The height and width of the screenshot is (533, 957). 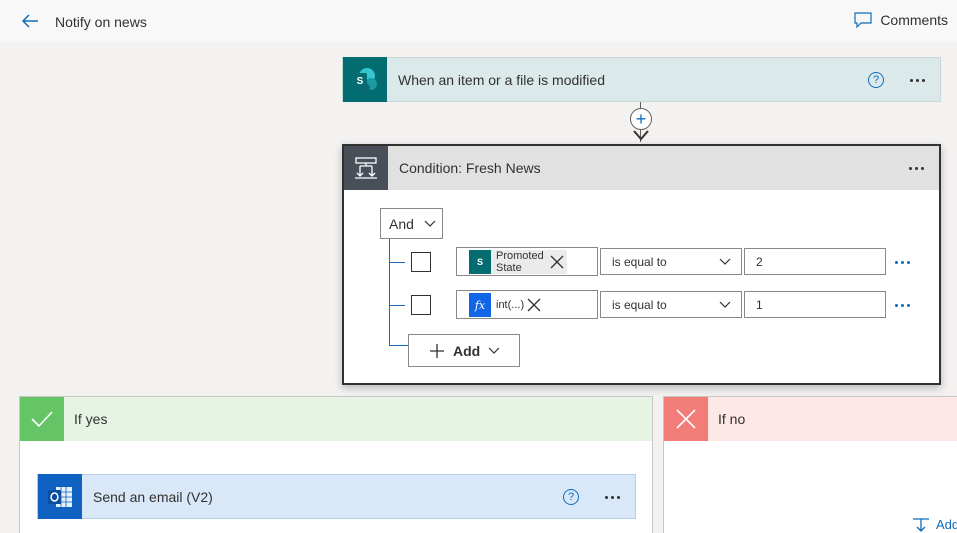 I want to click on close-icon, so click(x=686, y=419).